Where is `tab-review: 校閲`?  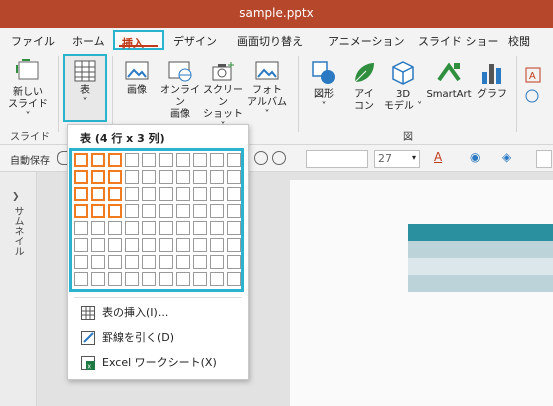
tab-review: 校閲 is located at coordinates (519, 41).